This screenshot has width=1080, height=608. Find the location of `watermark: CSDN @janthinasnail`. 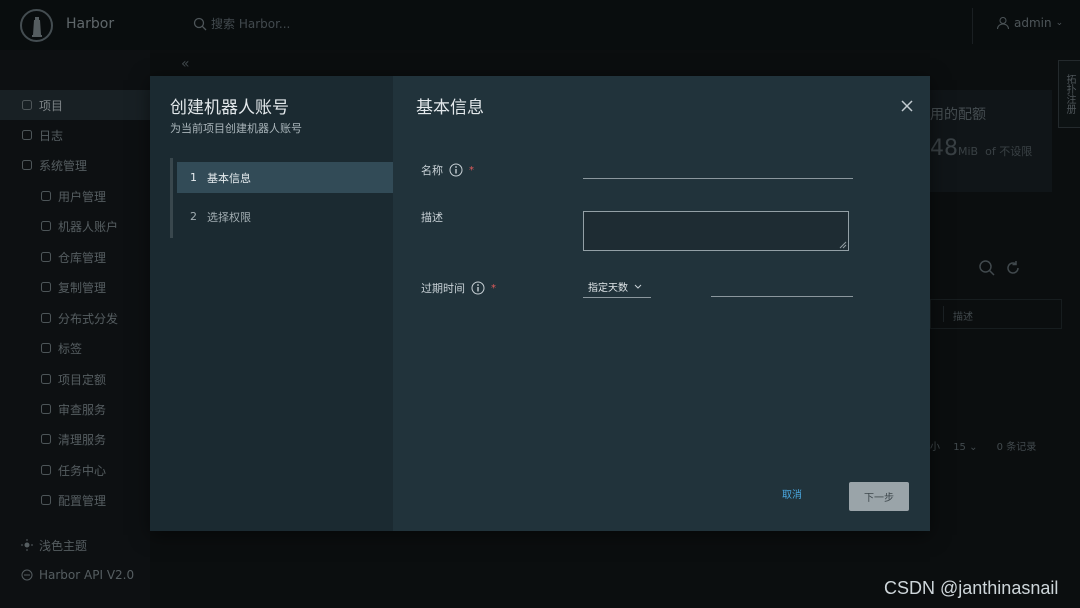

watermark: CSDN @janthinasnail is located at coordinates (971, 588).